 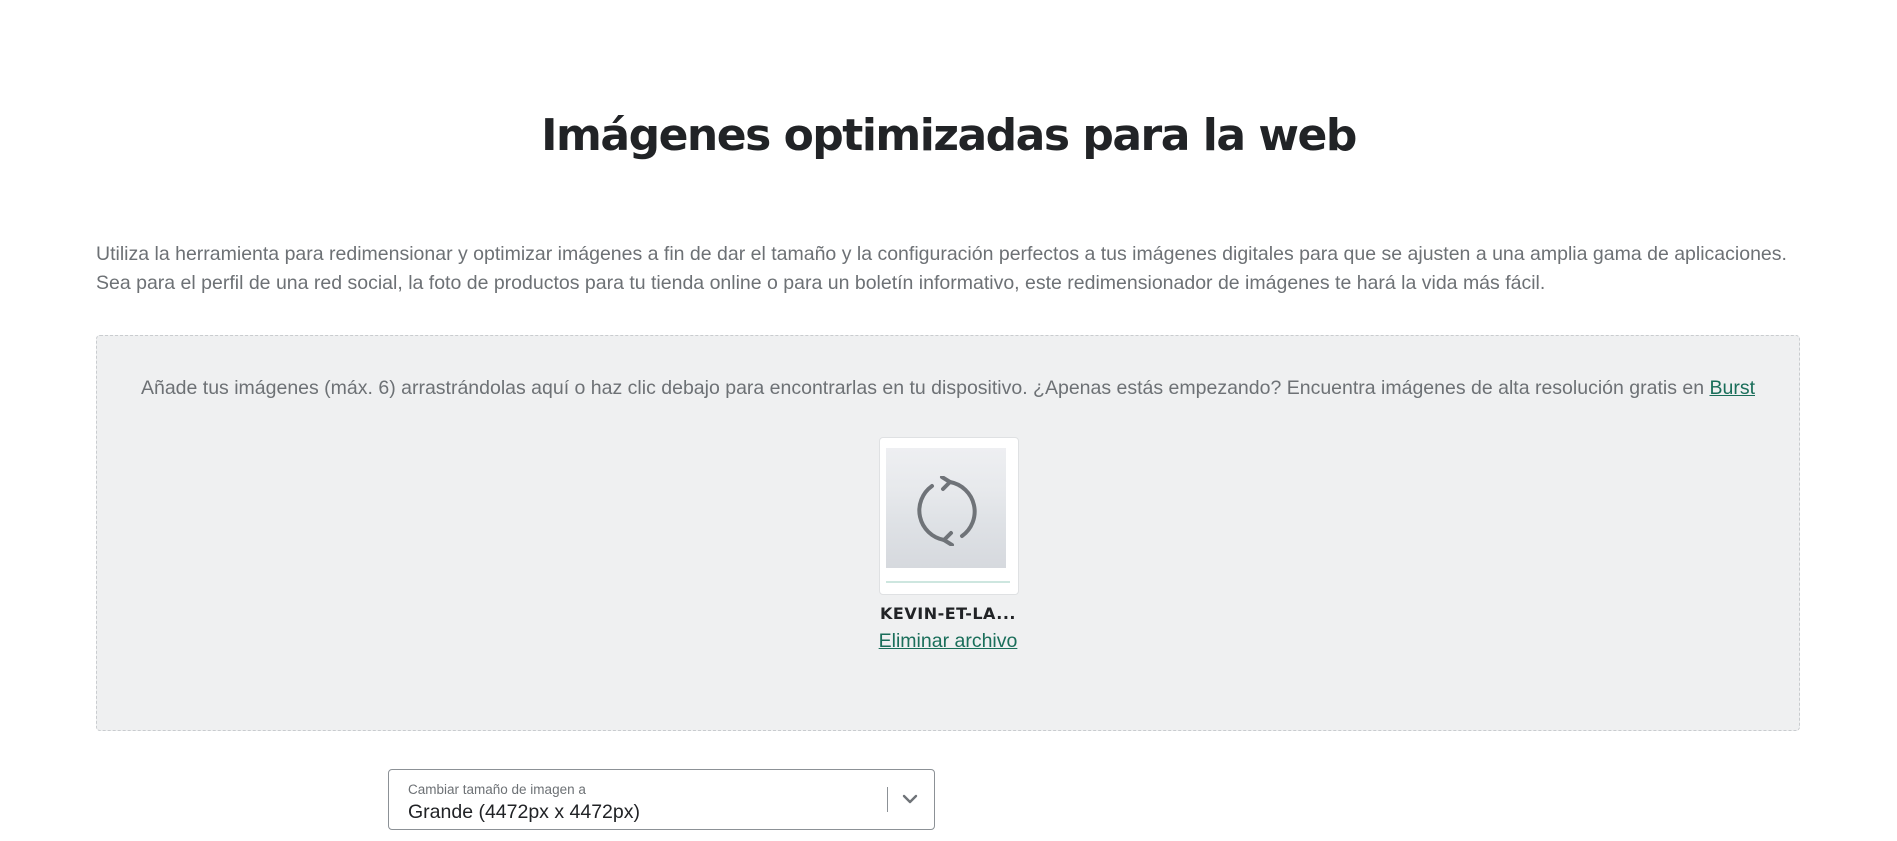 I want to click on page-scrollbar, so click(x=1871, y=420).